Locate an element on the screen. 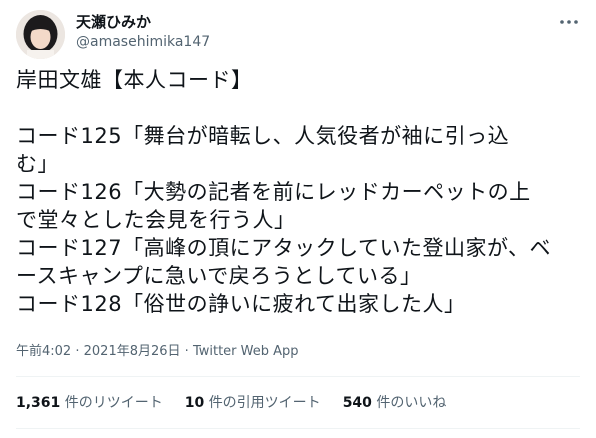  author-block: 天瀬ひみか @amasehimika147 is located at coordinates (143, 32).